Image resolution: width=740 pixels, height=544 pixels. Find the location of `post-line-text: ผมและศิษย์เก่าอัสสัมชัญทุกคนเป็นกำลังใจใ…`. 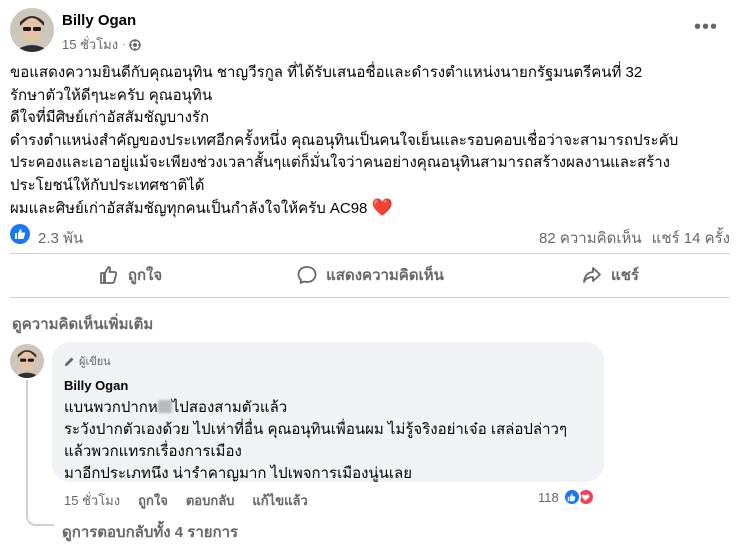

post-line-text: ผมและศิษย์เก่าอัสสัมชัญทุกคนเป็นกำลังใจใ… is located at coordinates (189, 208).